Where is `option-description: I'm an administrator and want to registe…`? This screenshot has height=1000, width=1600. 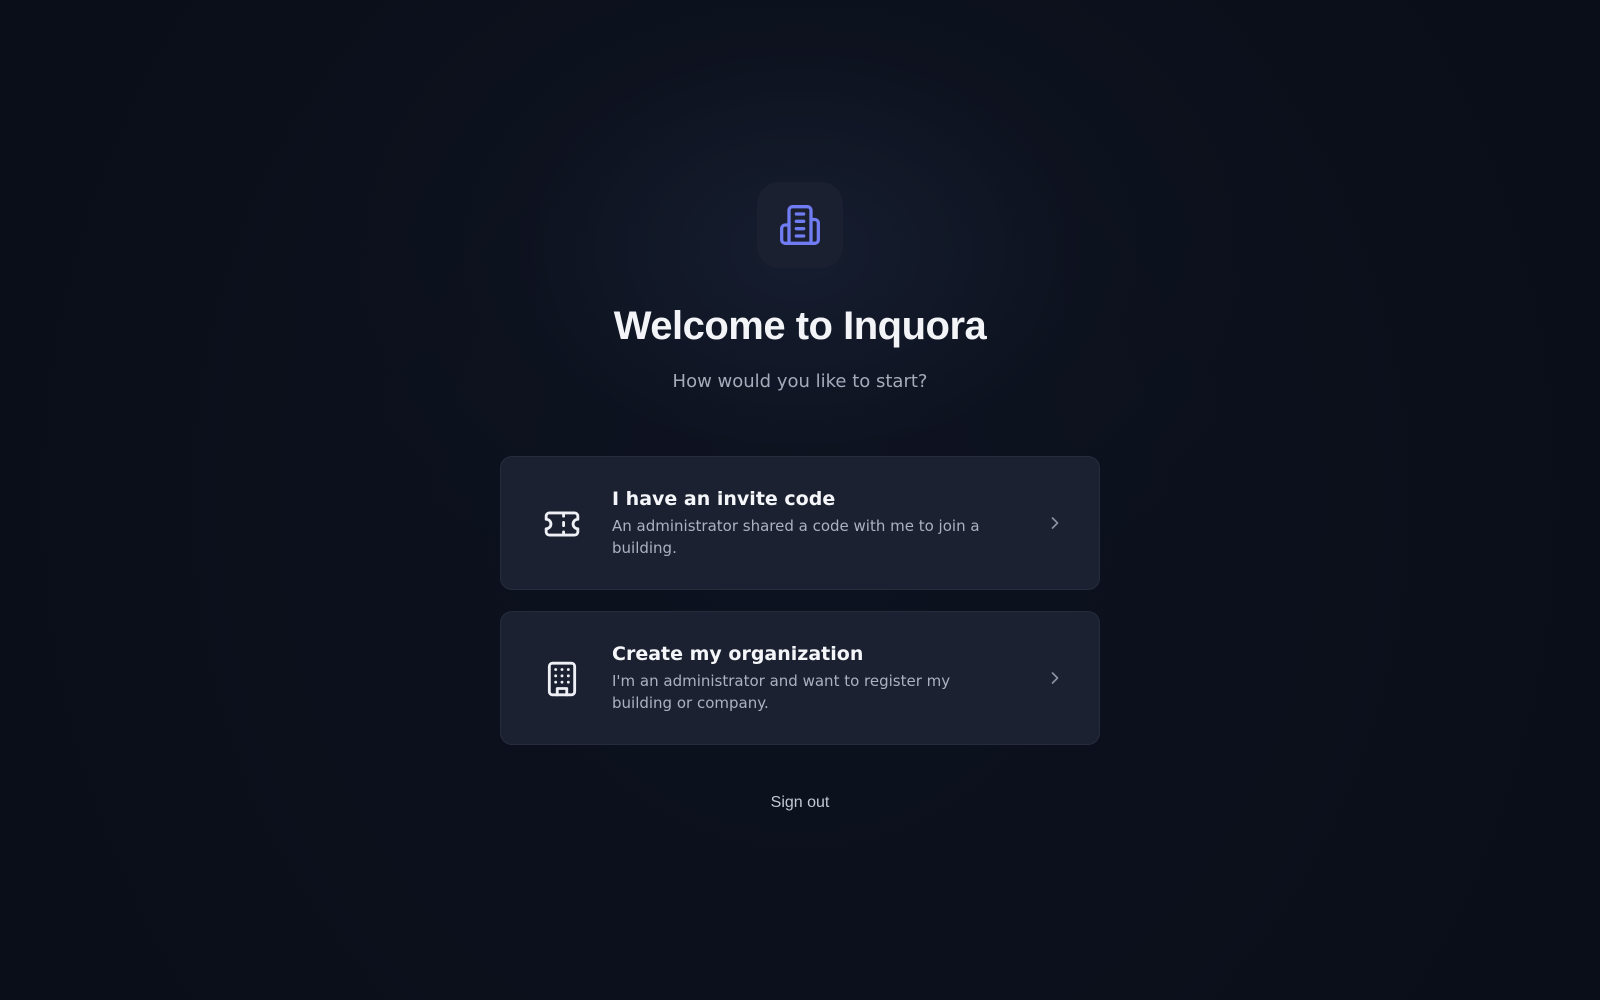
option-description: I'm an administrator and want to registe… is located at coordinates (781, 692).